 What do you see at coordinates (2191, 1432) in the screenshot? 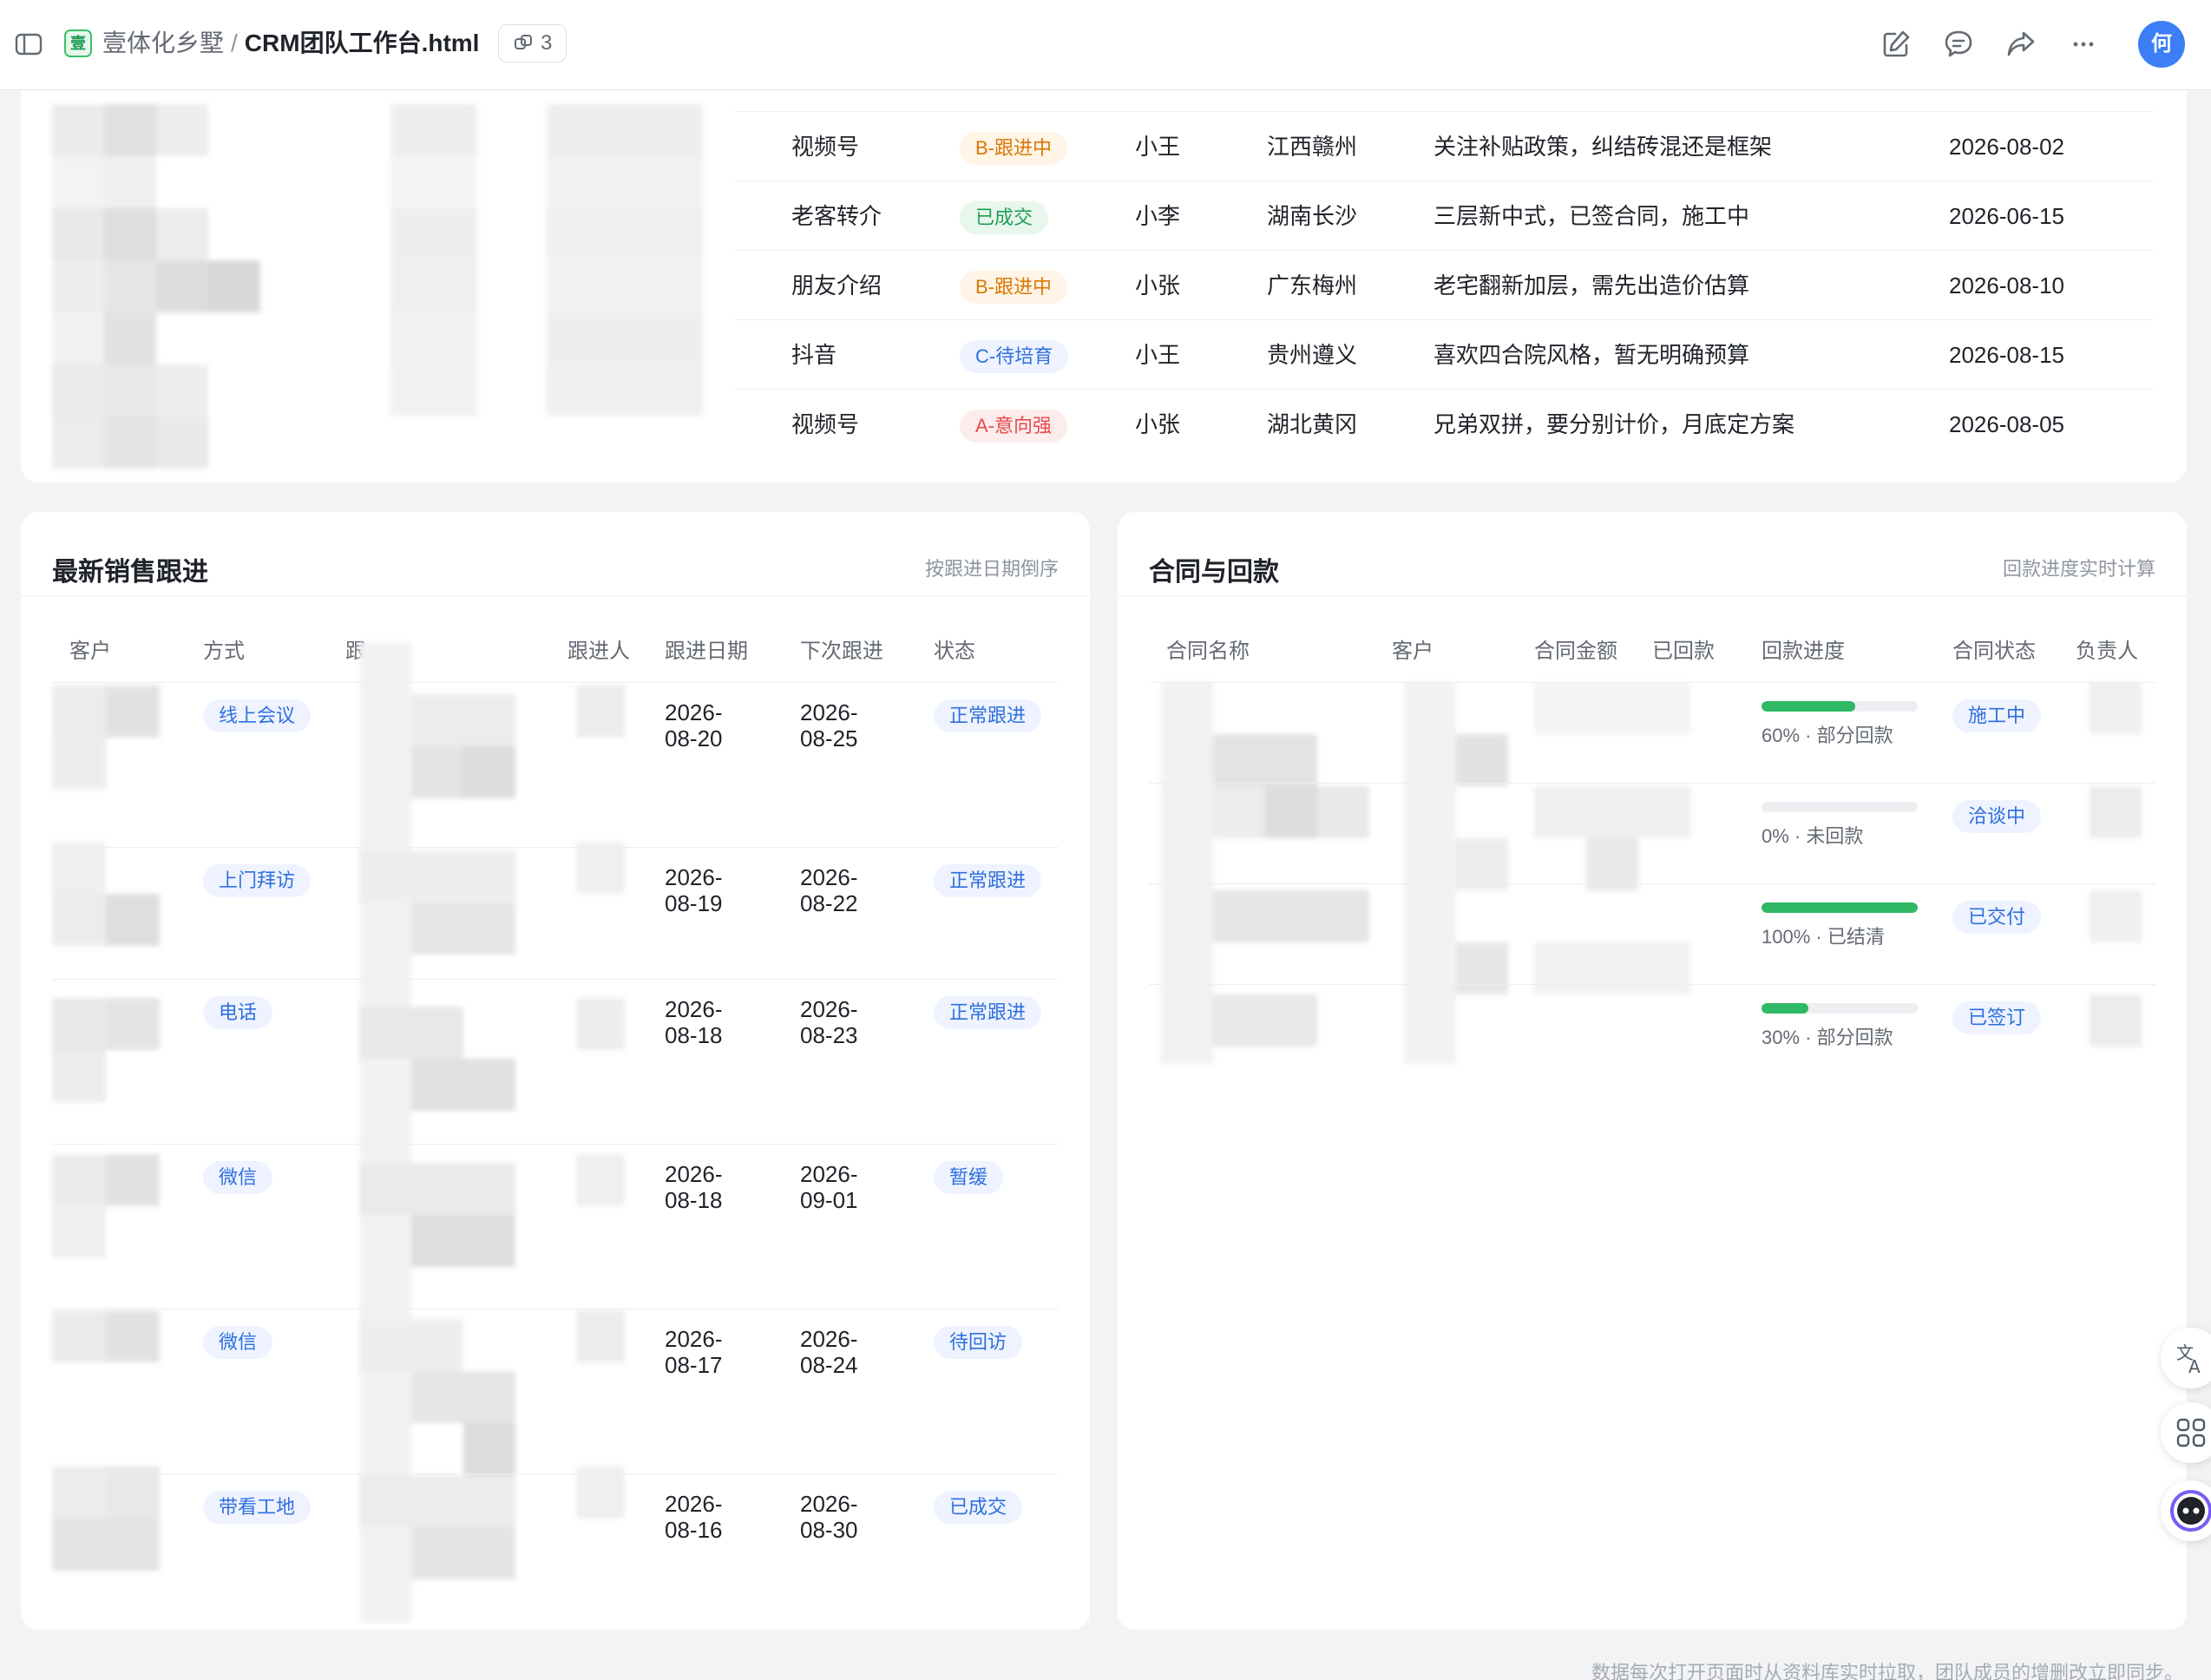
I see `apps-icon` at bounding box center [2191, 1432].